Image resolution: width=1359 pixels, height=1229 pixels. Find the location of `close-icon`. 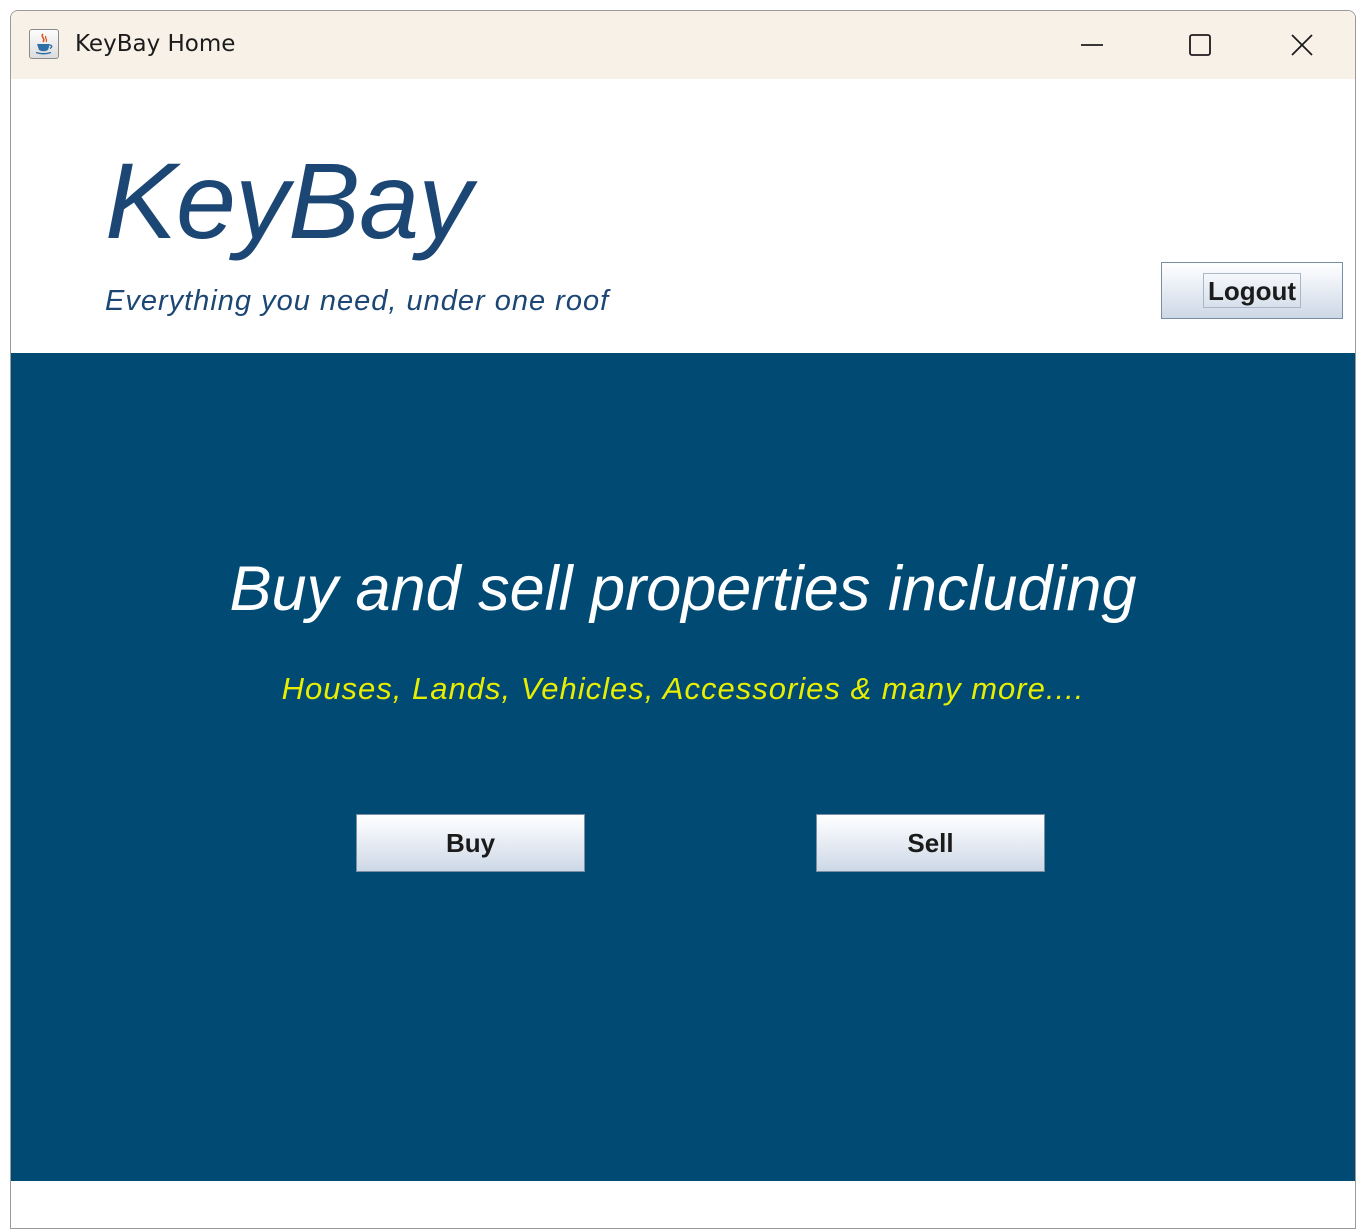

close-icon is located at coordinates (1302, 45).